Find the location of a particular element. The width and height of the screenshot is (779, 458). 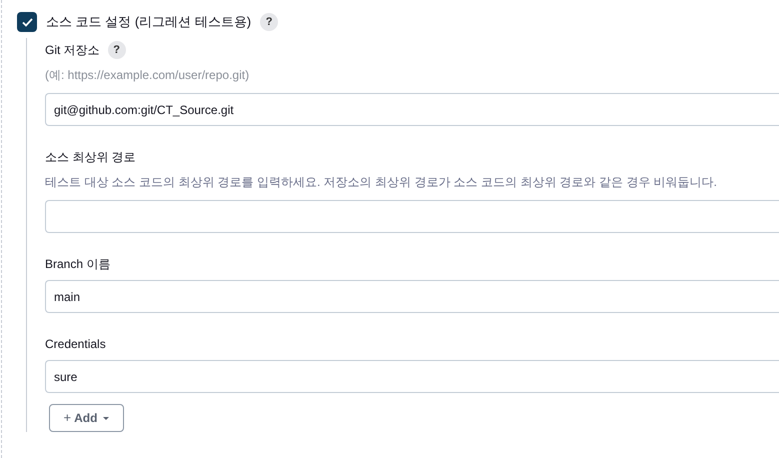

field-description: 테스트 대상 소스 코드의 최상위 경로를 입력하세요. 저장소의 최상위 경로가 소스 코드의 최상위 경로와 같은 경우 비워둡니다. is located at coordinates (381, 182).